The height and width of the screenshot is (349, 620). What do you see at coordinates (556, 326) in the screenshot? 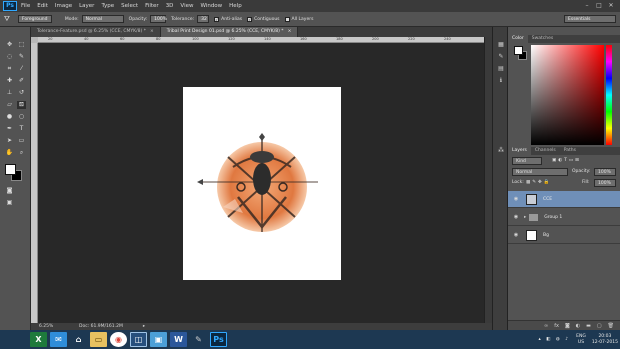
I see `layer-style-icon: fx` at bounding box center [556, 326].